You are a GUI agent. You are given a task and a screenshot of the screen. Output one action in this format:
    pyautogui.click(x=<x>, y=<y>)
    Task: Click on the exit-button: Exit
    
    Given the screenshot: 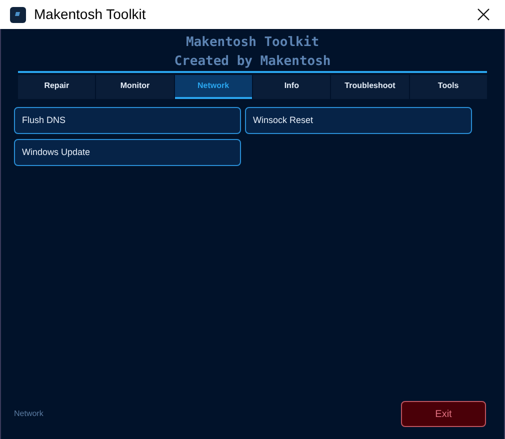 What is the action you would take?
    pyautogui.click(x=443, y=414)
    